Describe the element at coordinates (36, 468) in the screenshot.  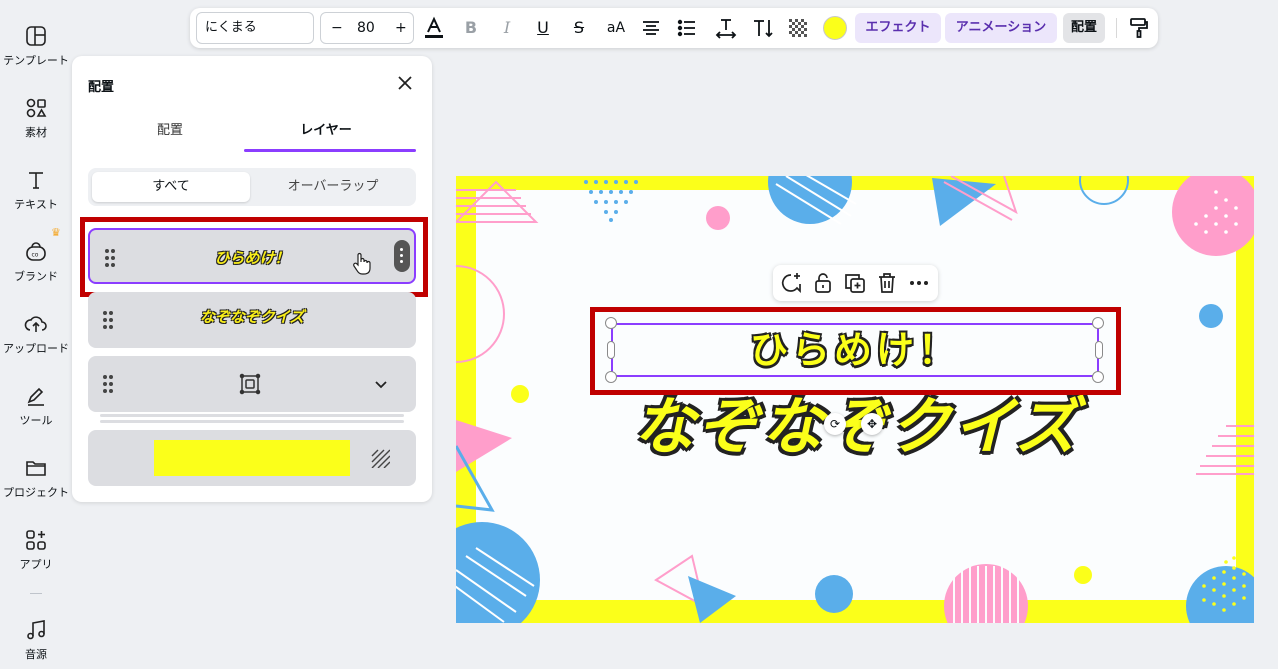
I see `folder-icon` at that location.